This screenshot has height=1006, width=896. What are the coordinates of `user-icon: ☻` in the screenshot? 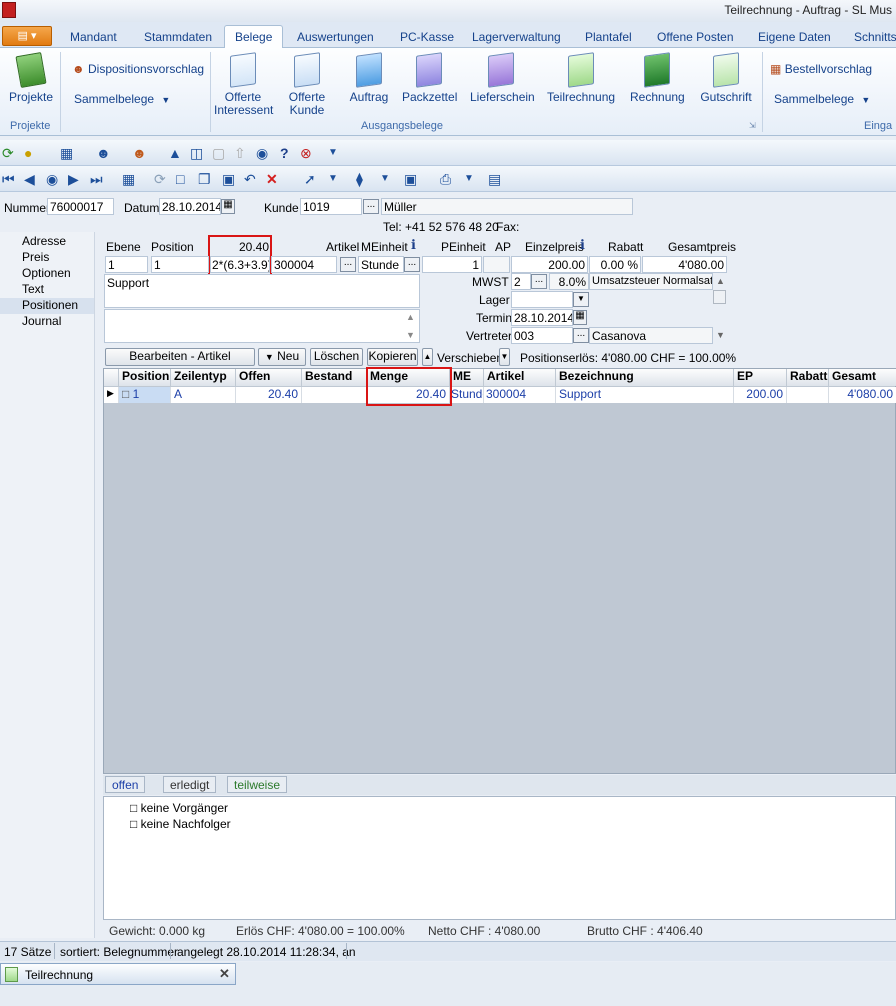 It's located at (103, 153).